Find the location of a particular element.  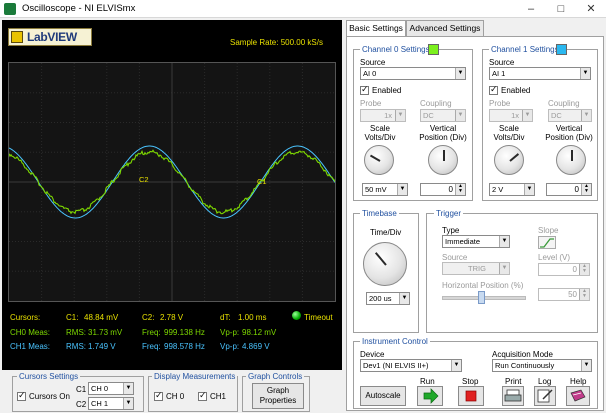

run-button is located at coordinates (430, 396).